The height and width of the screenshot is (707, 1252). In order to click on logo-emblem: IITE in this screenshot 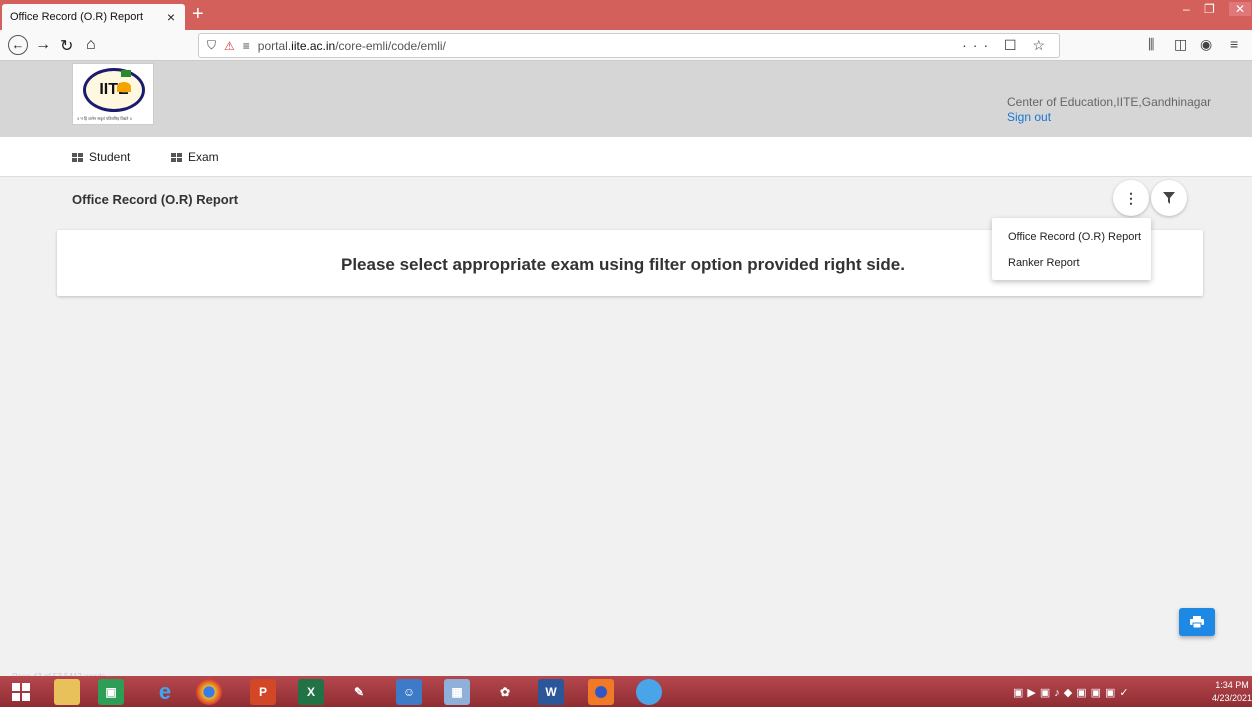, I will do `click(114, 90)`.